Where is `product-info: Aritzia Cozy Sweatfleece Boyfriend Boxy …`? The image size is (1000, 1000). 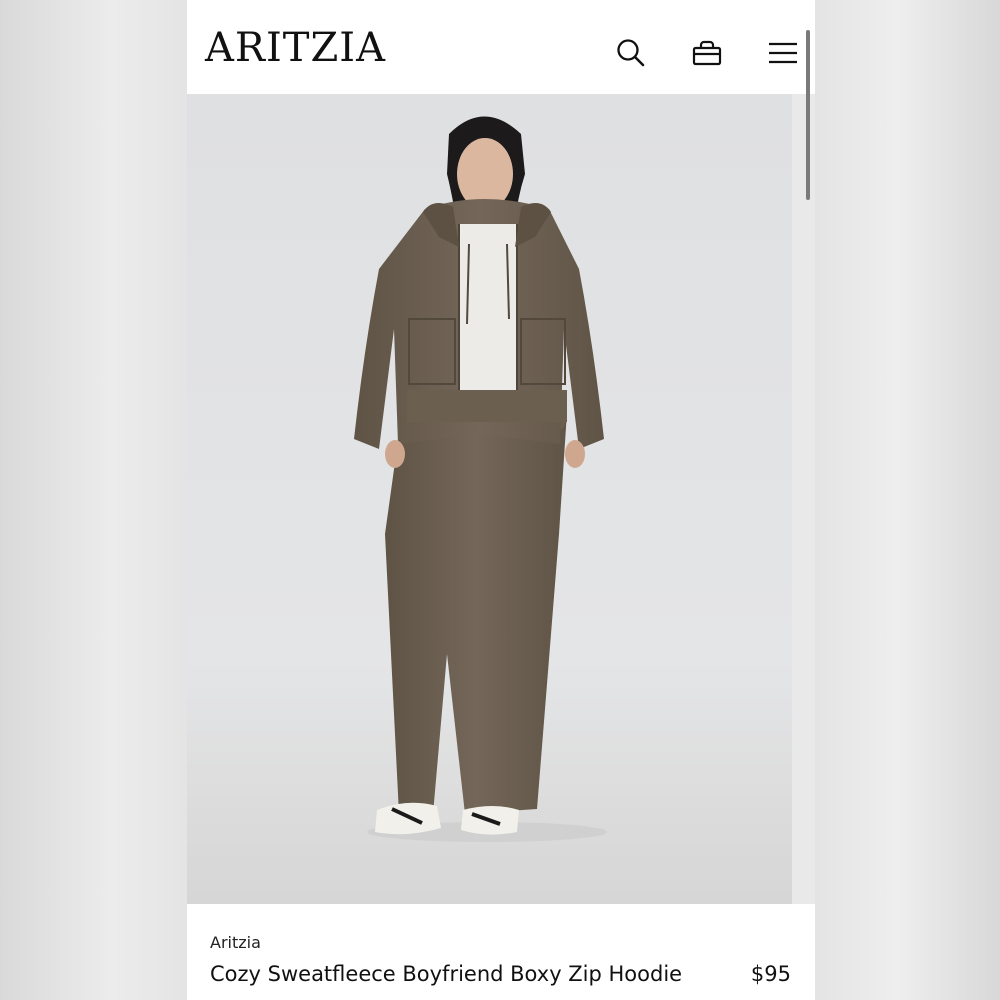 product-info: Aritzia Cozy Sweatfleece Boyfriend Boxy … is located at coordinates (501, 952).